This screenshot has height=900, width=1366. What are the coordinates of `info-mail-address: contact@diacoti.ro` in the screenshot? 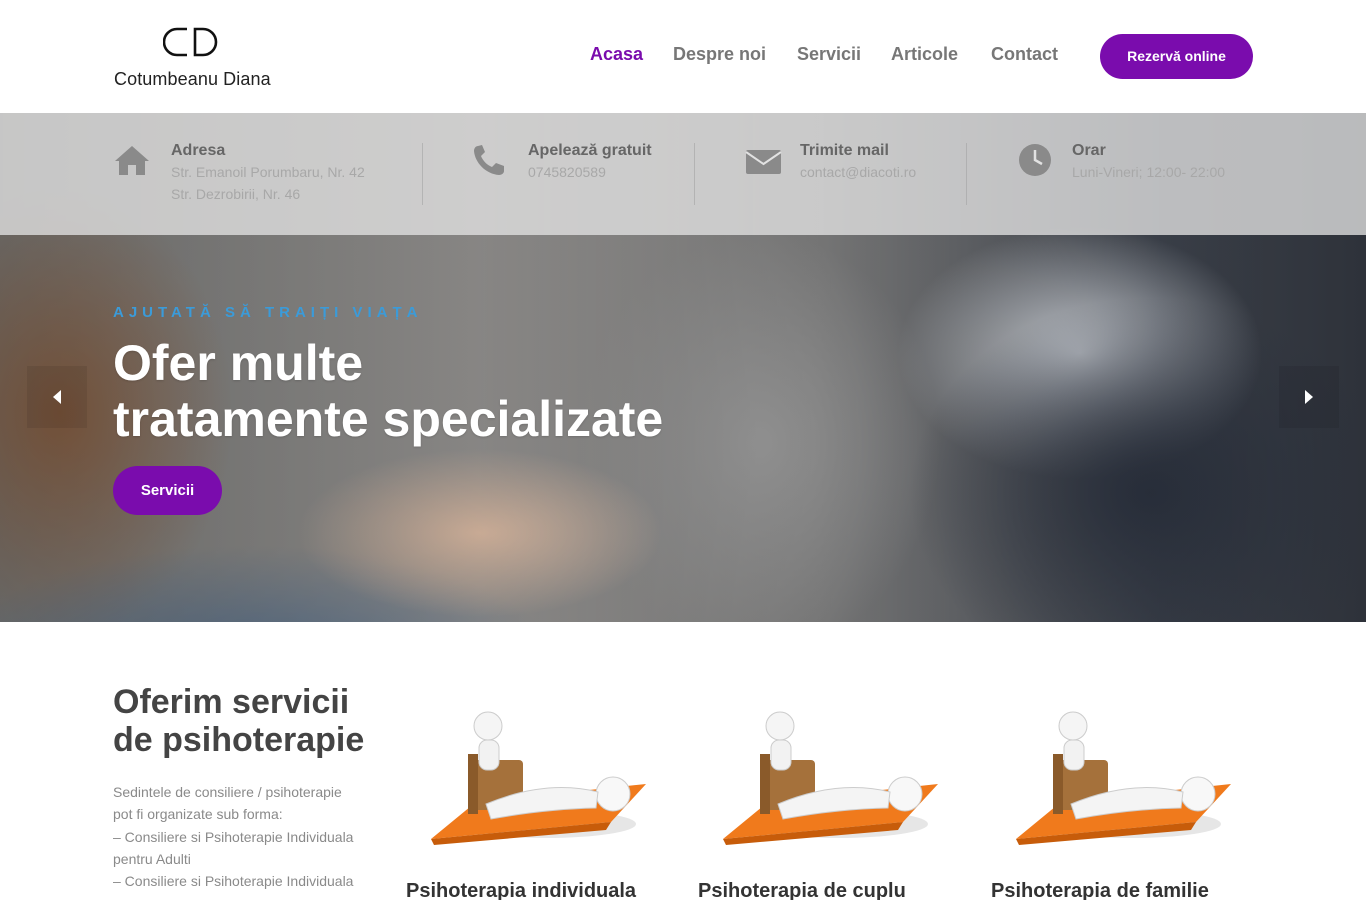 It's located at (858, 172).